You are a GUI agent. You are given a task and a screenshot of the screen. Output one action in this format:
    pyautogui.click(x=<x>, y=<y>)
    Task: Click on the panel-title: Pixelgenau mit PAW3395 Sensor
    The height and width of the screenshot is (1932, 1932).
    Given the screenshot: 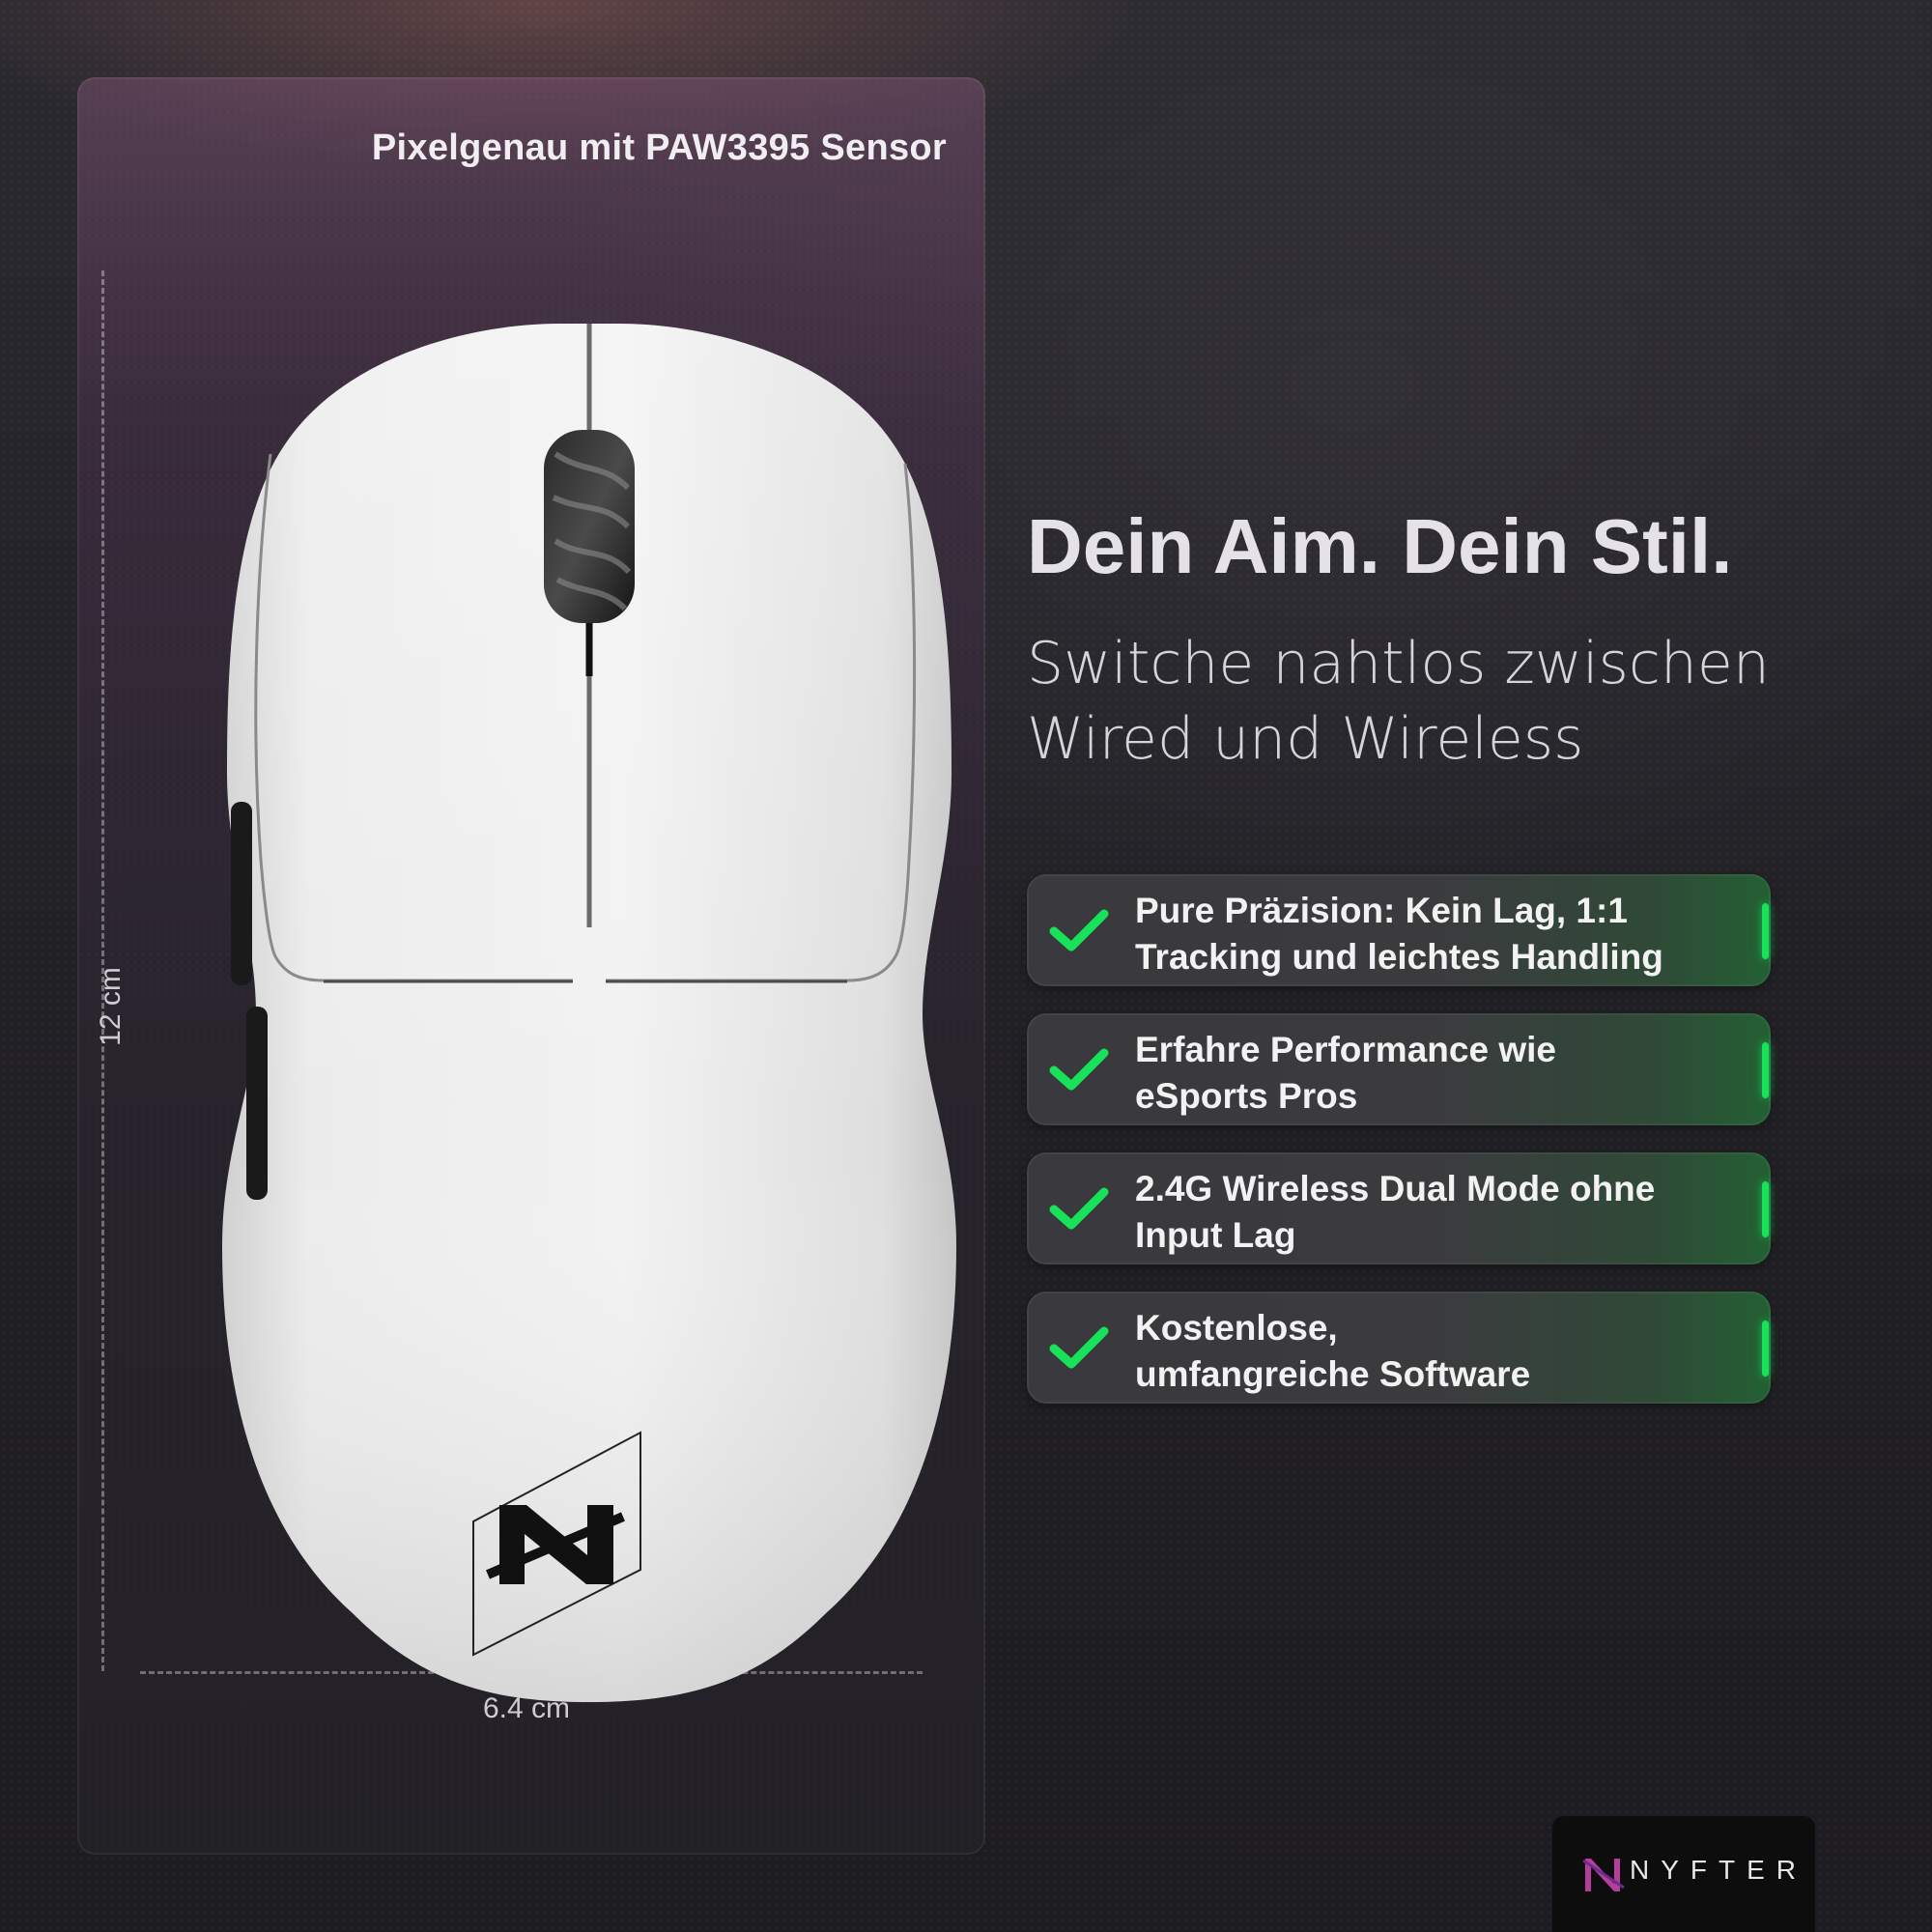 What is the action you would take?
    pyautogui.click(x=659, y=148)
    